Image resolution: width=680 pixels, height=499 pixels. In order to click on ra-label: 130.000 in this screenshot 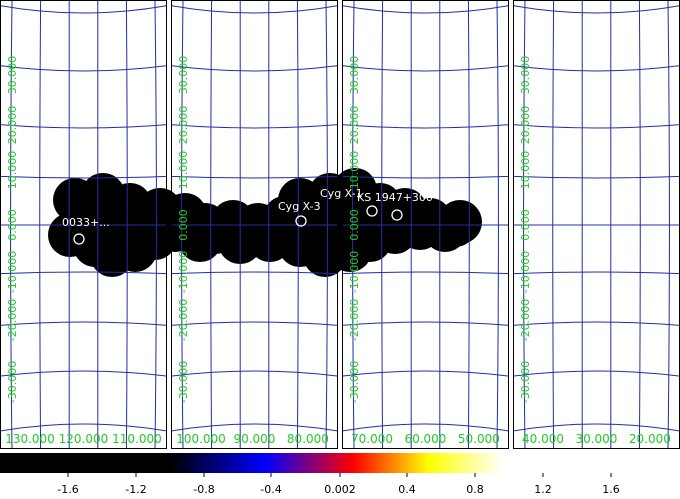, I will do `click(30, 439)`.